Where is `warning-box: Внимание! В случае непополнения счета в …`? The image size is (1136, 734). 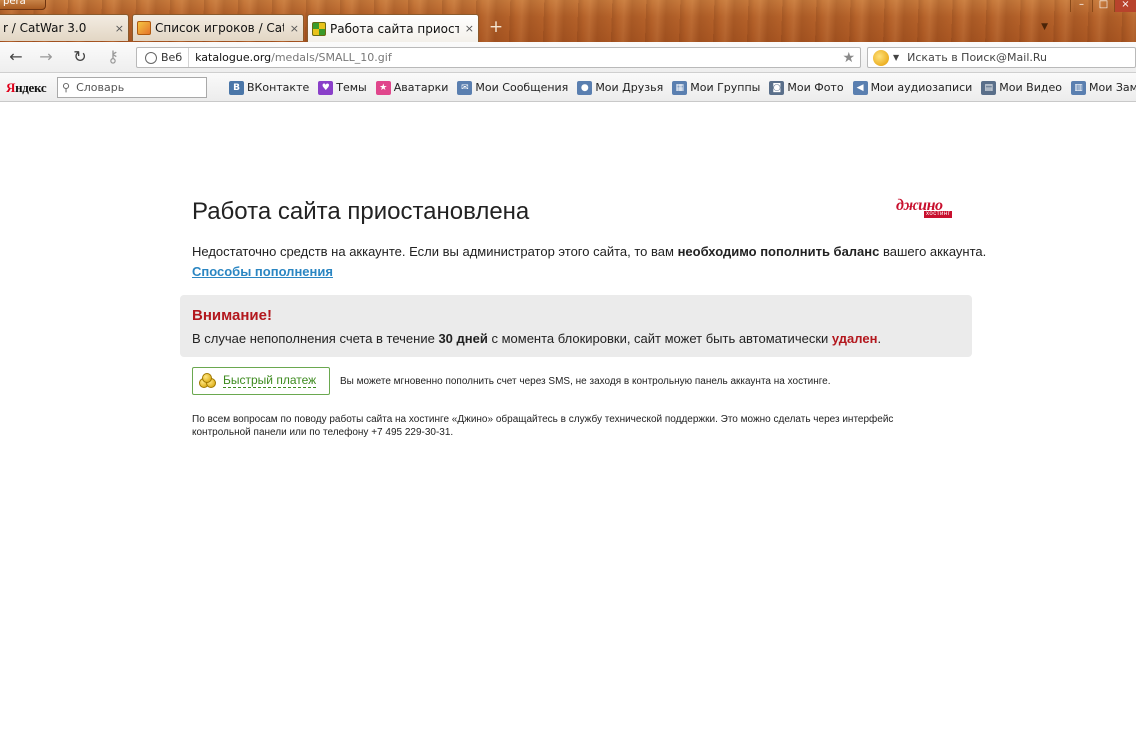
warning-box: Внимание! В случае непополнения счета в … is located at coordinates (576, 326).